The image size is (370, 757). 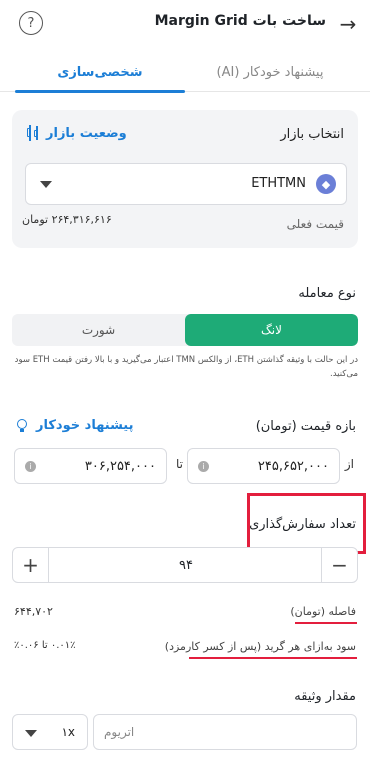 What do you see at coordinates (31, 565) in the screenshot?
I see `increment-button: +` at bounding box center [31, 565].